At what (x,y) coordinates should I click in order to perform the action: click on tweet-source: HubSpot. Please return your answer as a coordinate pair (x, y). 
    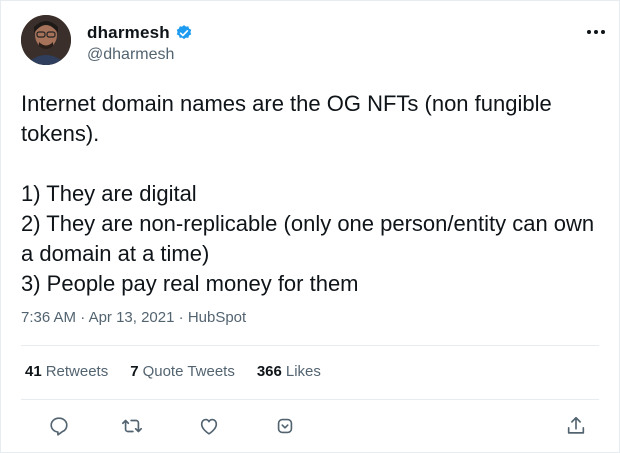
    Looking at the image, I should click on (217, 317).